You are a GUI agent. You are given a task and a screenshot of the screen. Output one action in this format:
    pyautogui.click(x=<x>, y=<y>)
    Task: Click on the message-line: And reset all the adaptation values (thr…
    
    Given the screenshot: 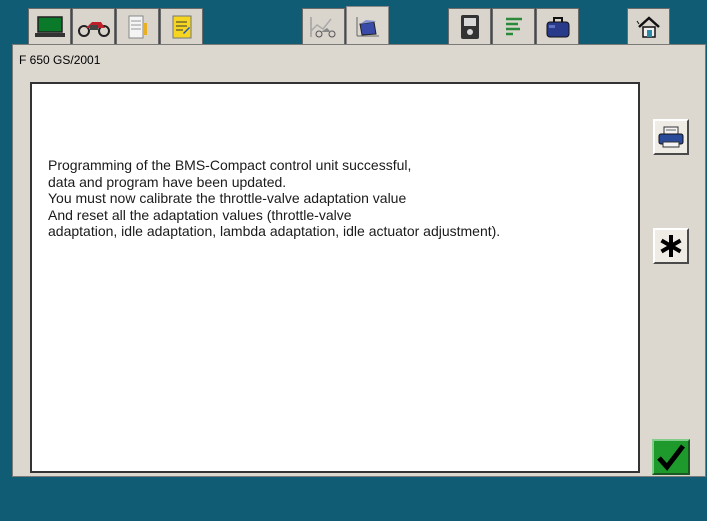 What is the action you would take?
    pyautogui.click(x=200, y=214)
    